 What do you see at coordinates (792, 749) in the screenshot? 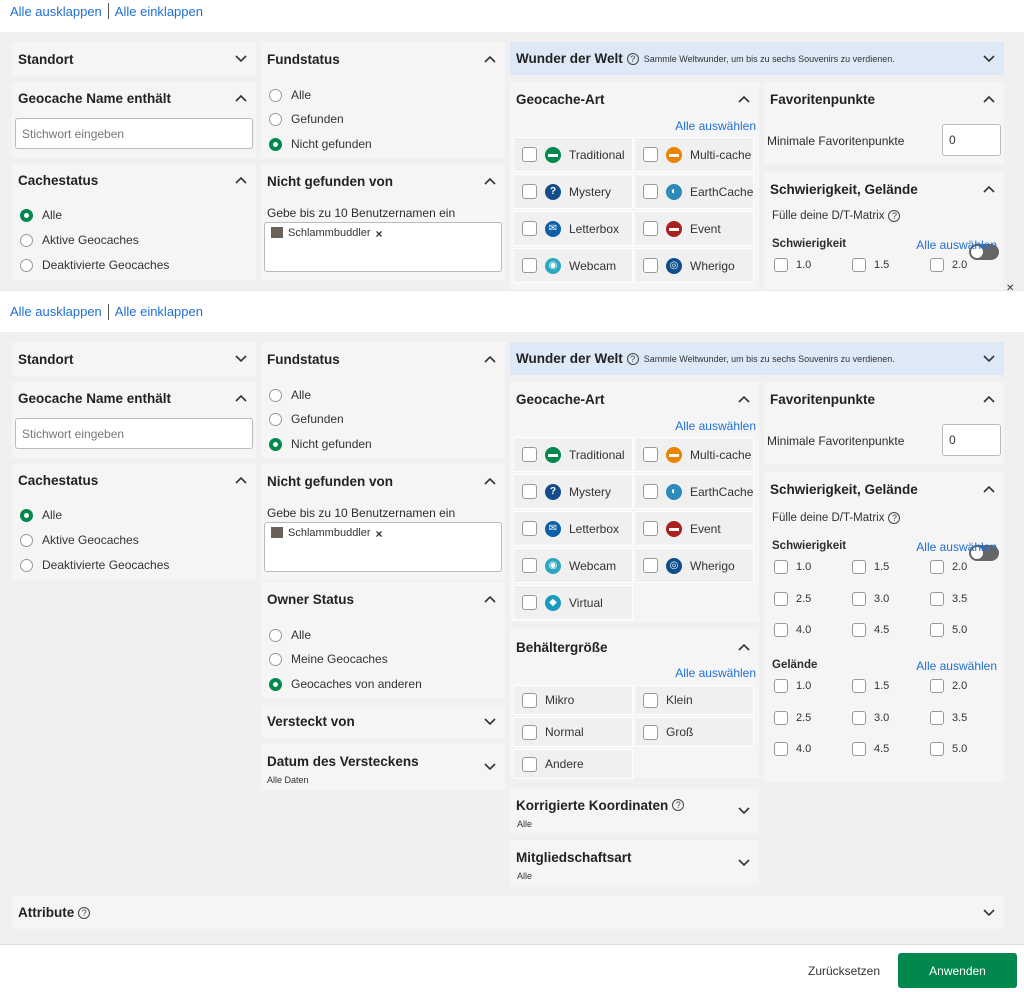
I see `terrain-option: 4.0` at bounding box center [792, 749].